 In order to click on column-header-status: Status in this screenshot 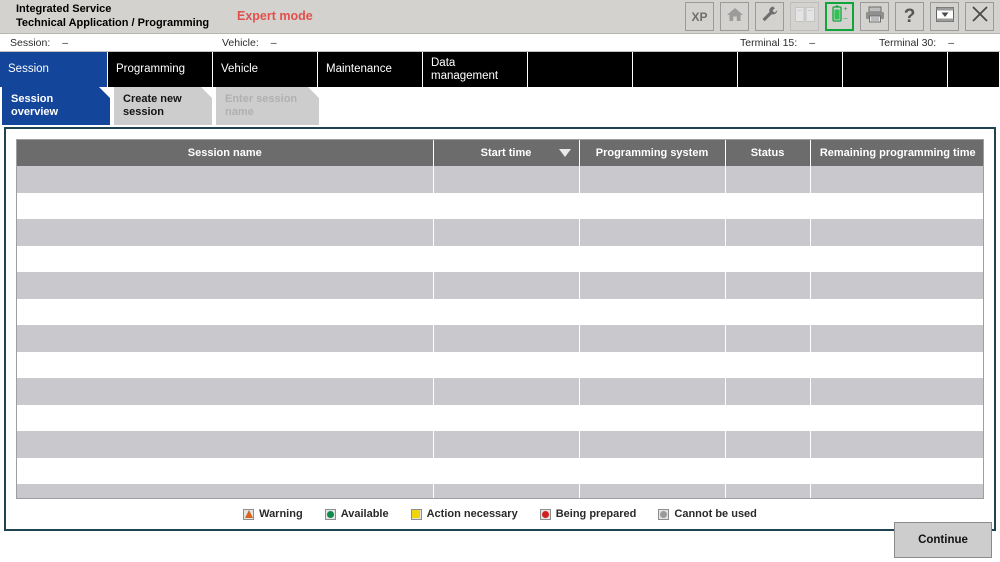, I will do `click(768, 153)`.